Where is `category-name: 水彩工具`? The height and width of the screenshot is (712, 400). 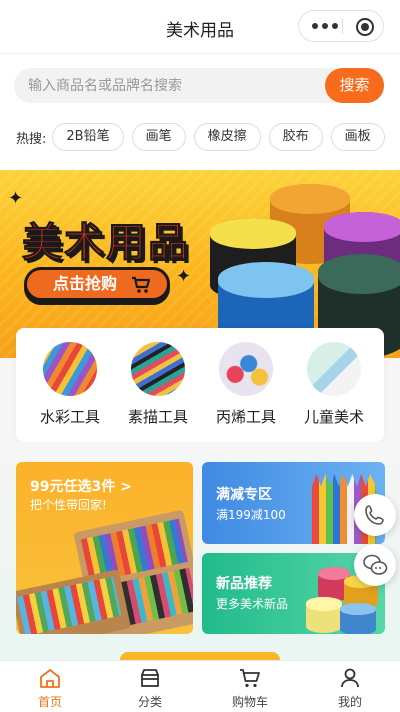 category-name: 水彩工具 is located at coordinates (69, 417).